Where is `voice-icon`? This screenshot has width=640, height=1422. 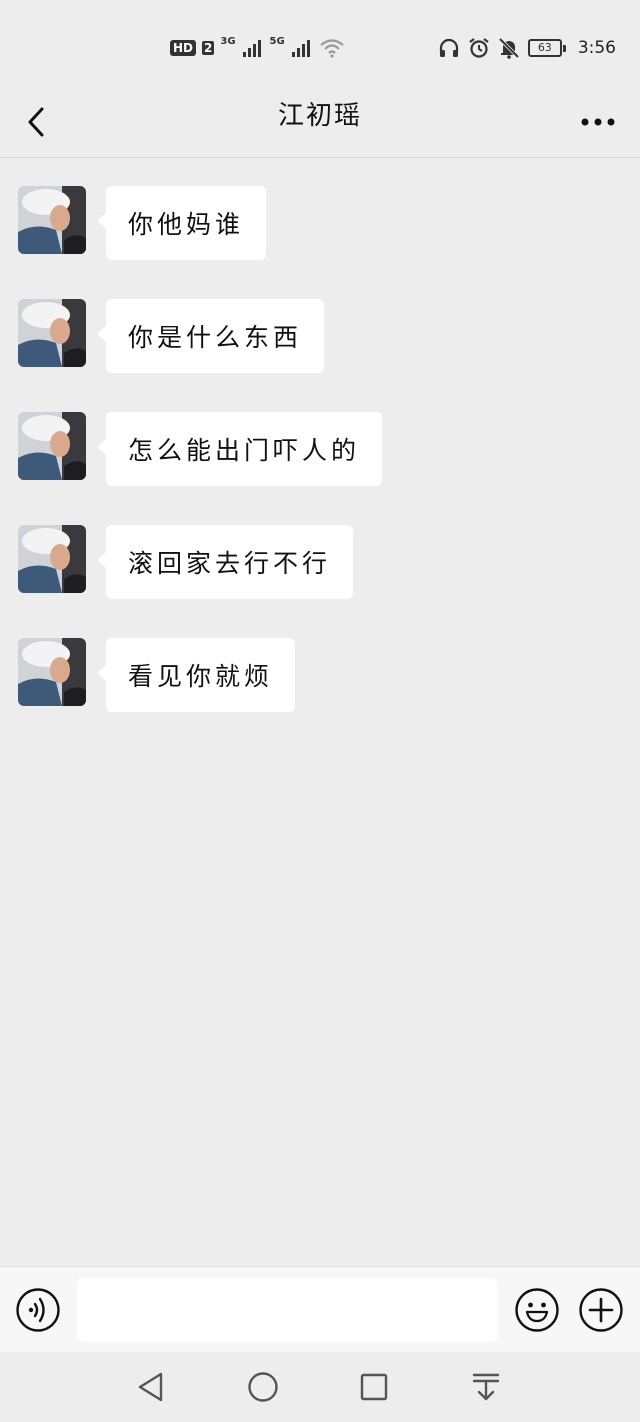
voice-icon is located at coordinates (38, 1310).